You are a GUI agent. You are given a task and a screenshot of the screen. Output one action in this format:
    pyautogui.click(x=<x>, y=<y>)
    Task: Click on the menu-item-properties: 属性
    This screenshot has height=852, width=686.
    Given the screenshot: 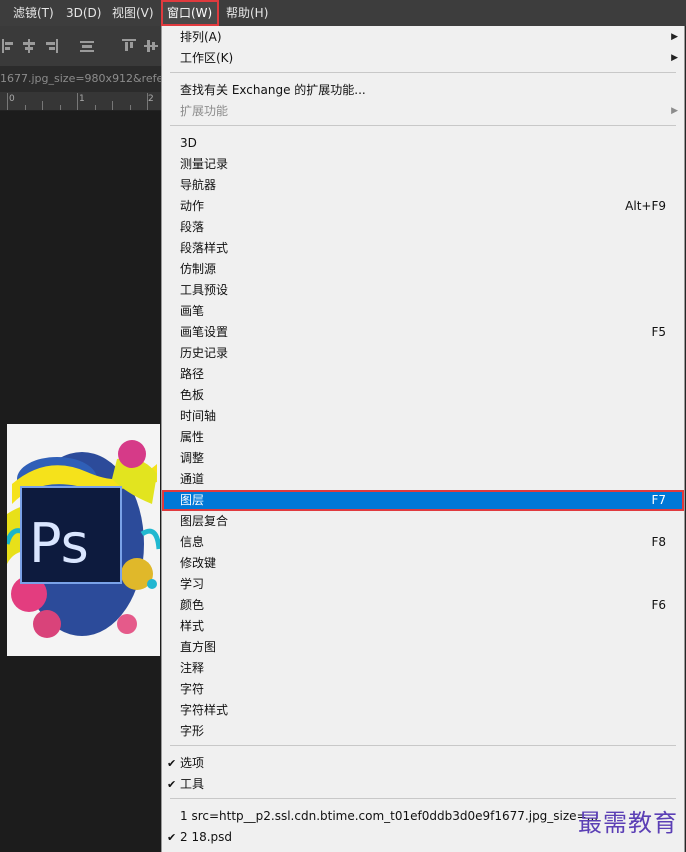 What is the action you would take?
    pyautogui.click(x=423, y=437)
    